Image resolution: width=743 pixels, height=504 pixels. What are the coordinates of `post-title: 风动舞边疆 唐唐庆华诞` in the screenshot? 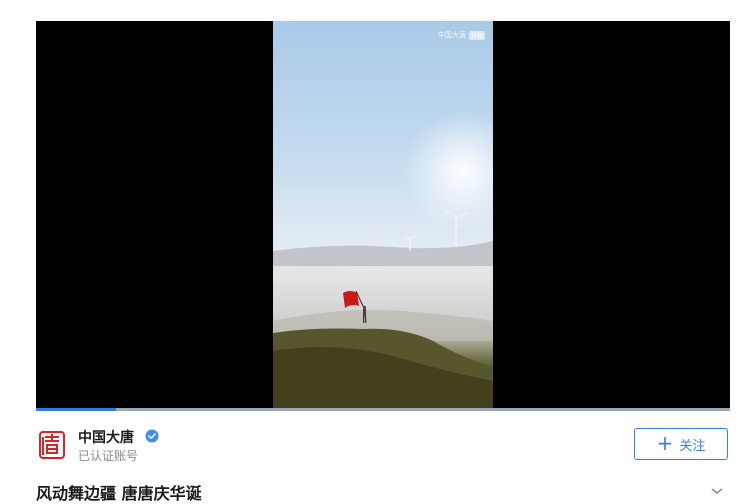 It's located at (119, 493).